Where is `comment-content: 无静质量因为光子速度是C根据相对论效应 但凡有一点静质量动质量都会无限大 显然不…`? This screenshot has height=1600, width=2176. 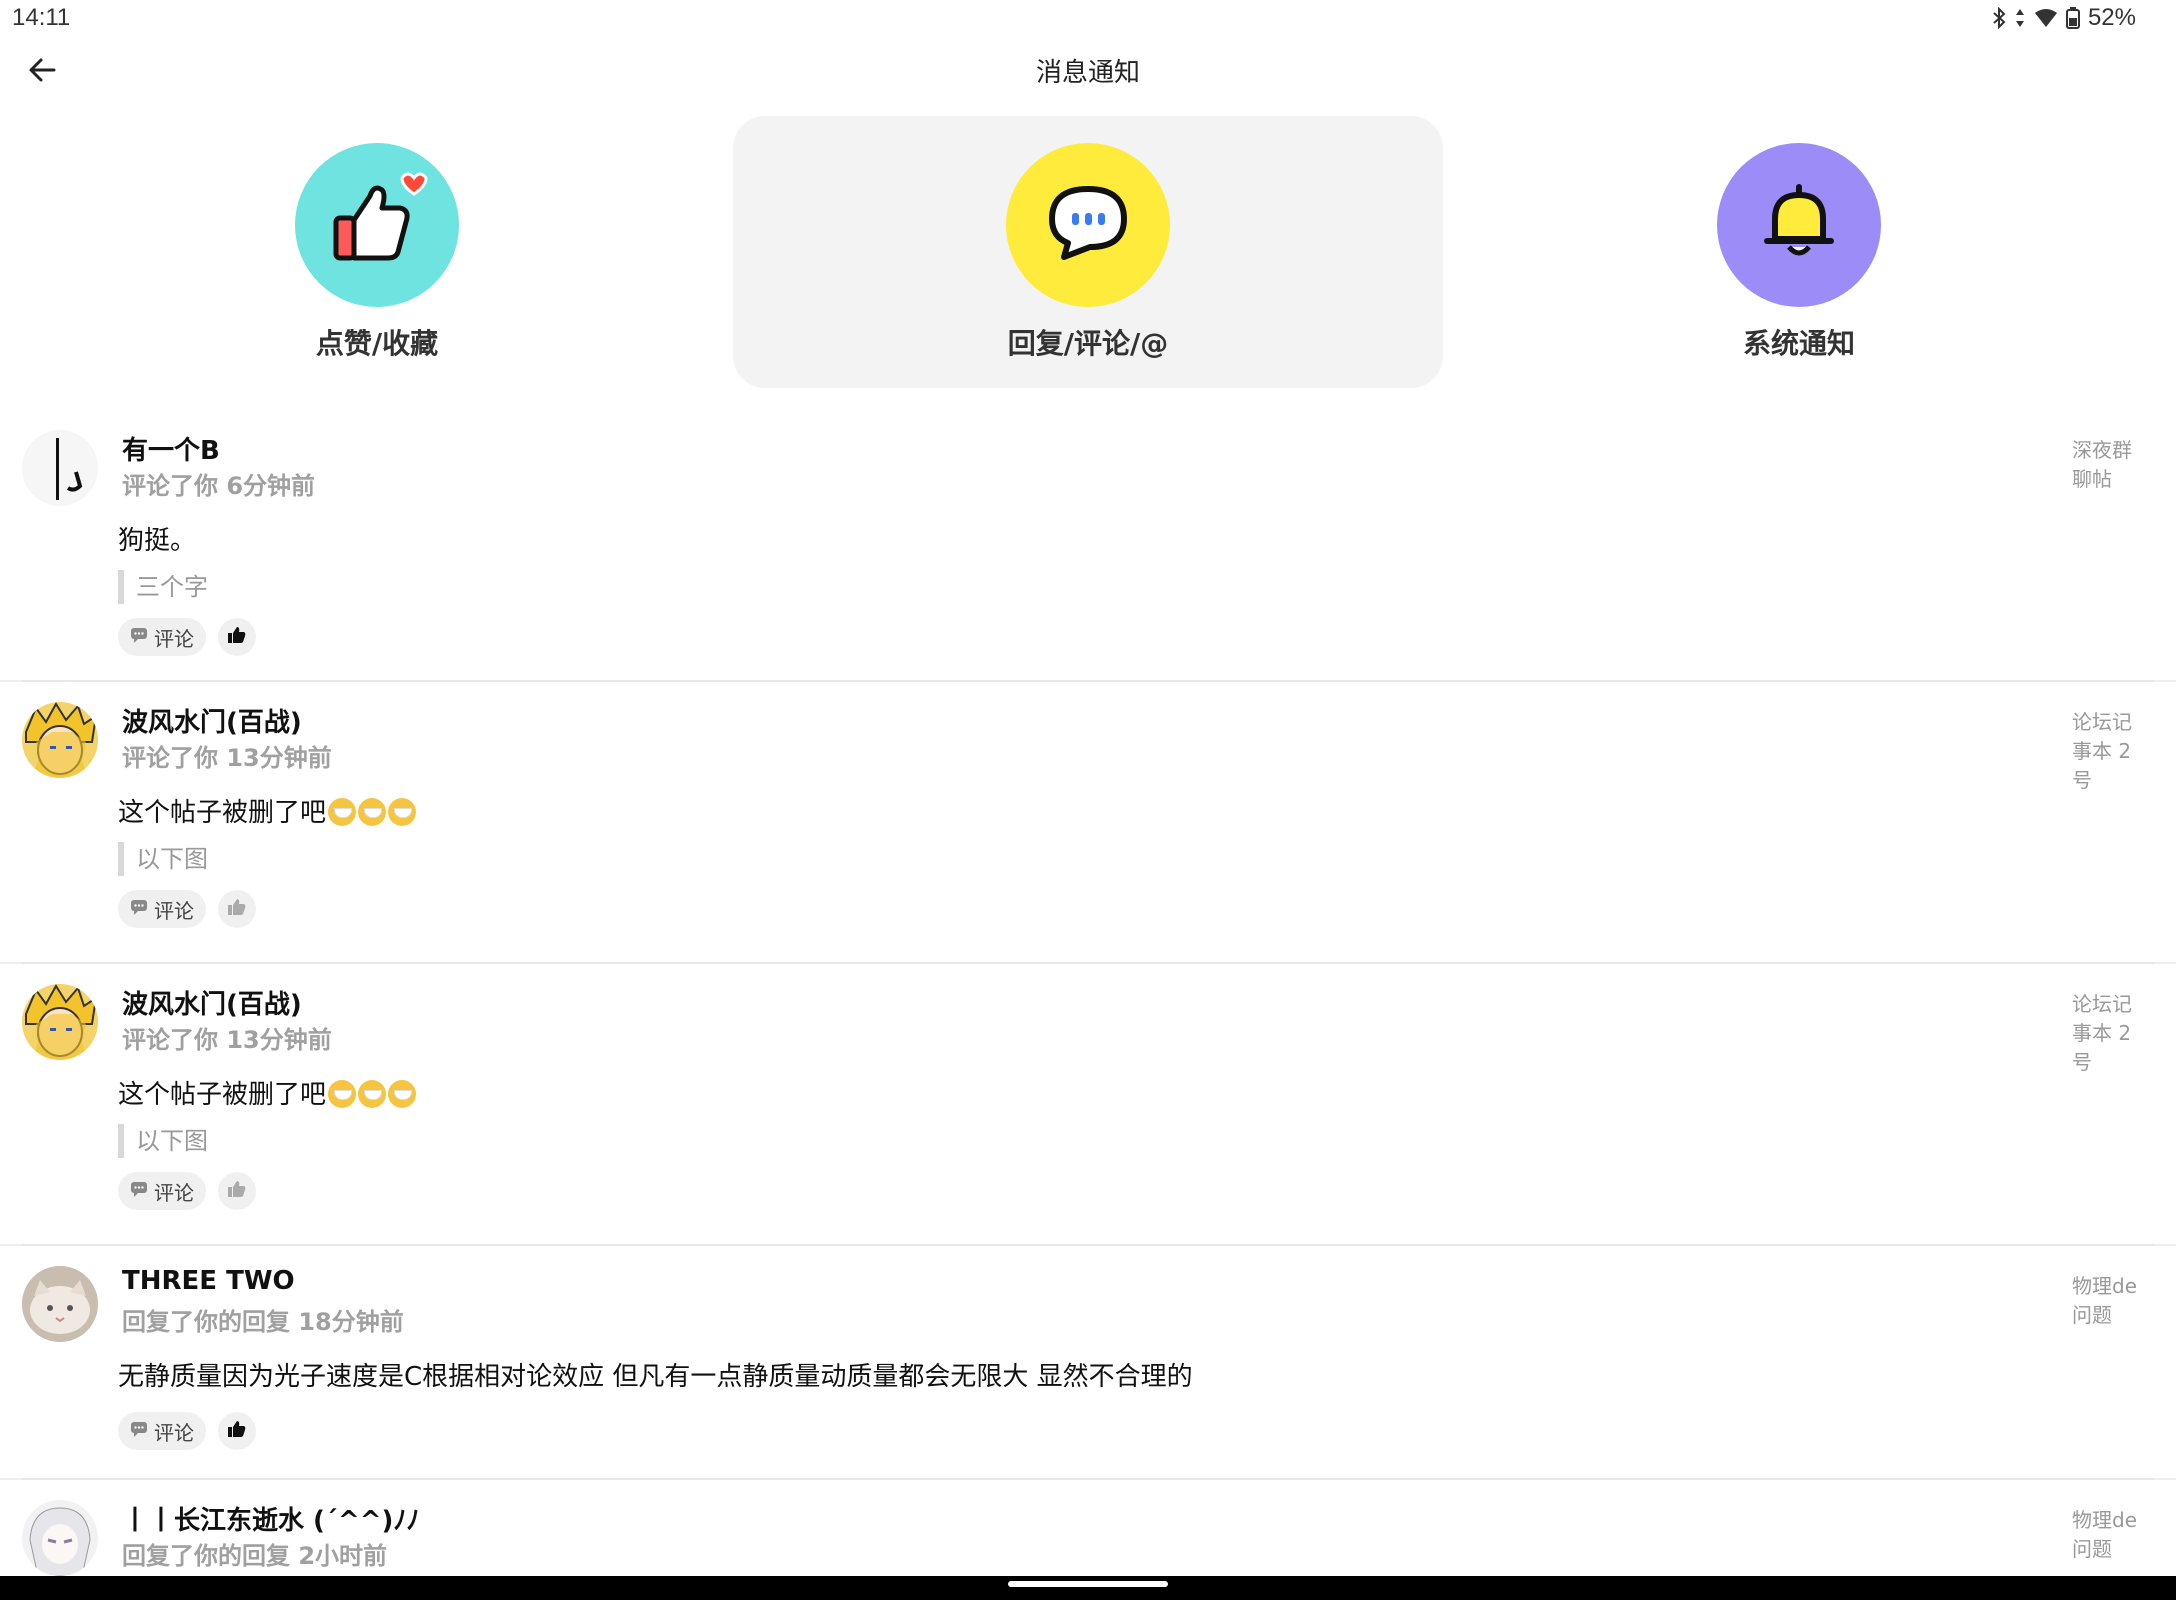 comment-content: 无静质量因为光子速度是C根据相对论效应 但凡有一点静质量动质量都会无限大 显然不… is located at coordinates (655, 1377).